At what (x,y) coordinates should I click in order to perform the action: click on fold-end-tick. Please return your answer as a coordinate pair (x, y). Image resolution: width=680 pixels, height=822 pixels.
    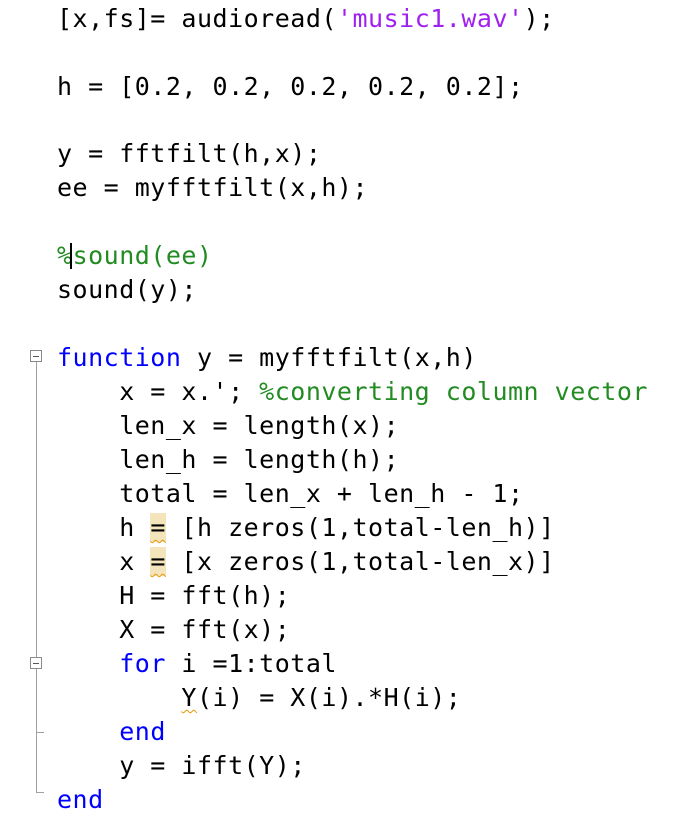
    Looking at the image, I should click on (40, 792).